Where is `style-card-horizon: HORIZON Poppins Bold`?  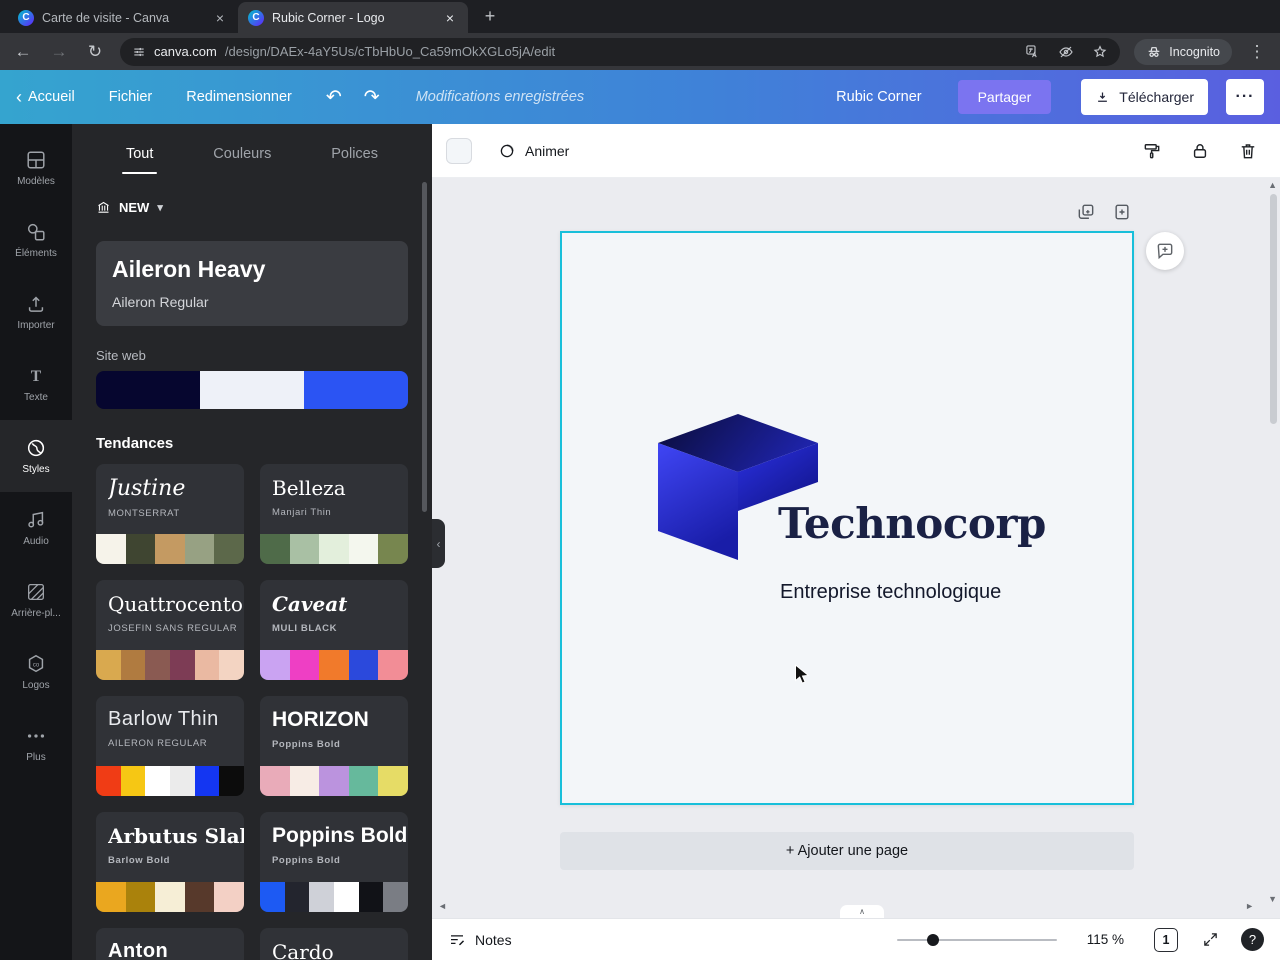 style-card-horizon: HORIZON Poppins Bold is located at coordinates (334, 746).